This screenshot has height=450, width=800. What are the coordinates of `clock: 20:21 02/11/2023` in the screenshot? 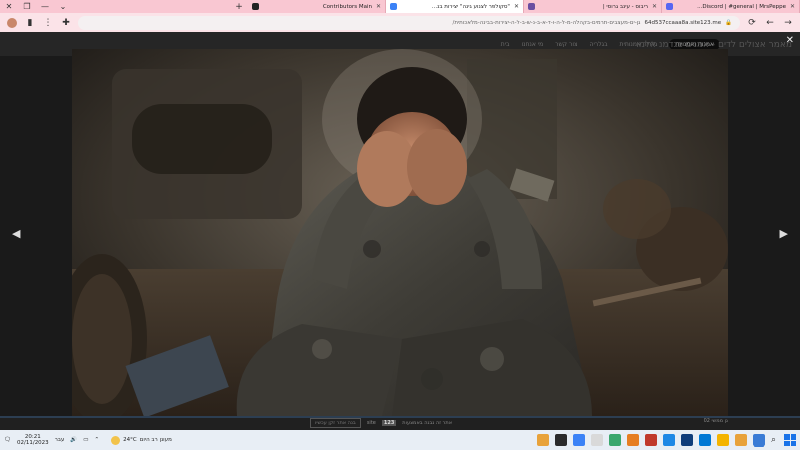 It's located at (33, 440).